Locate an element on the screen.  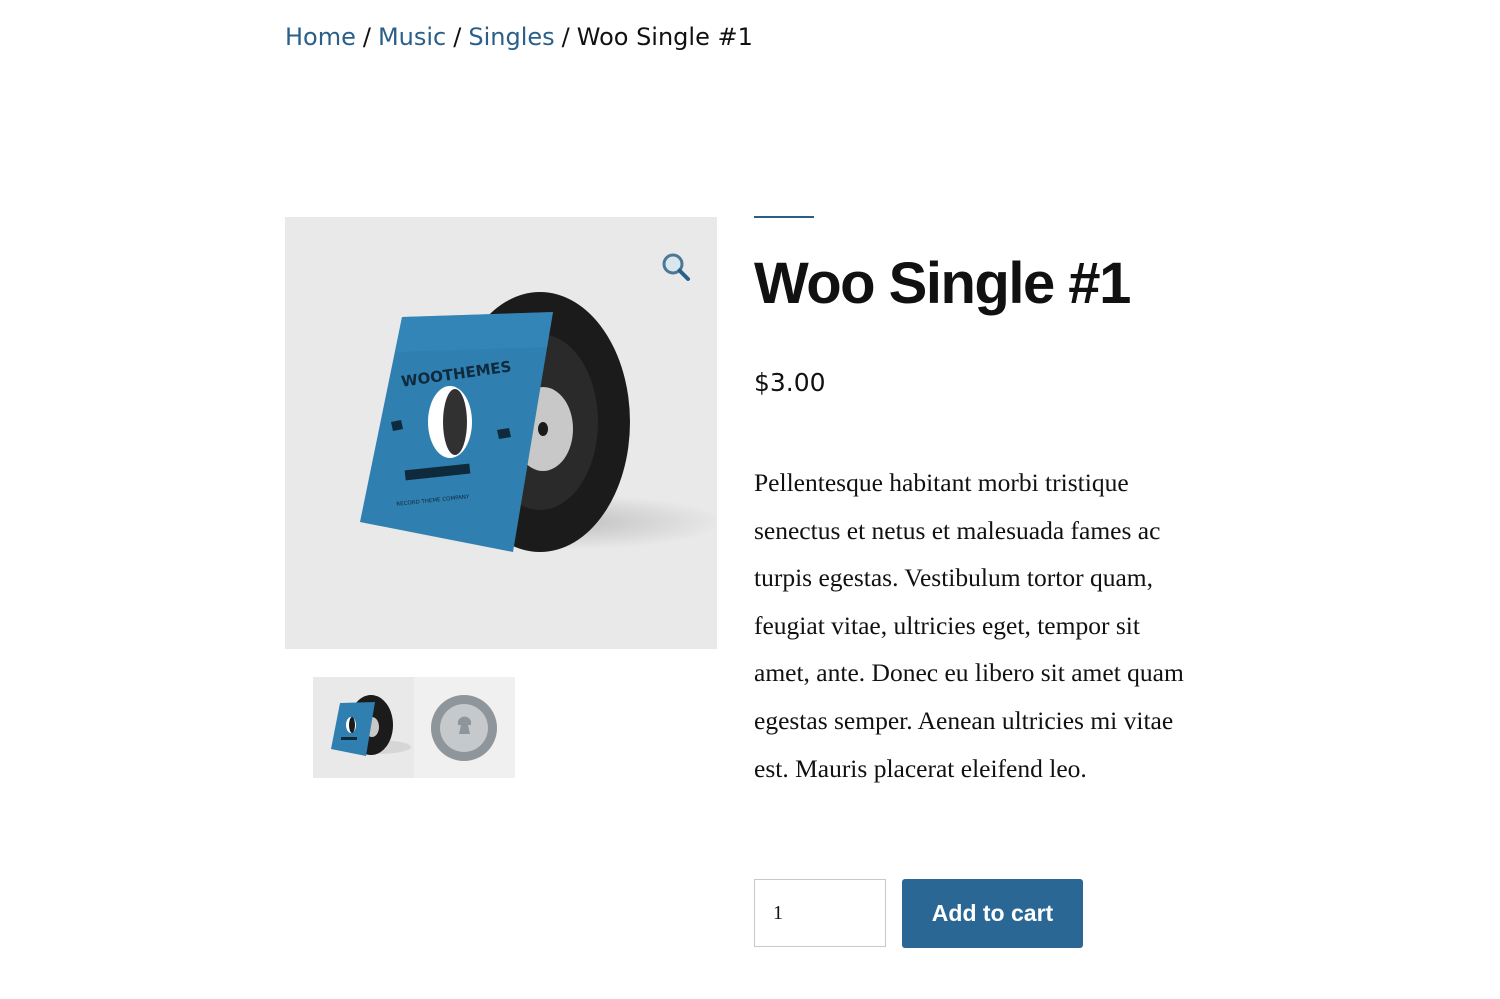
record-sleeve-image: WOOTHEMES RECORD THEME COMPANY is located at coordinates (538, 422).